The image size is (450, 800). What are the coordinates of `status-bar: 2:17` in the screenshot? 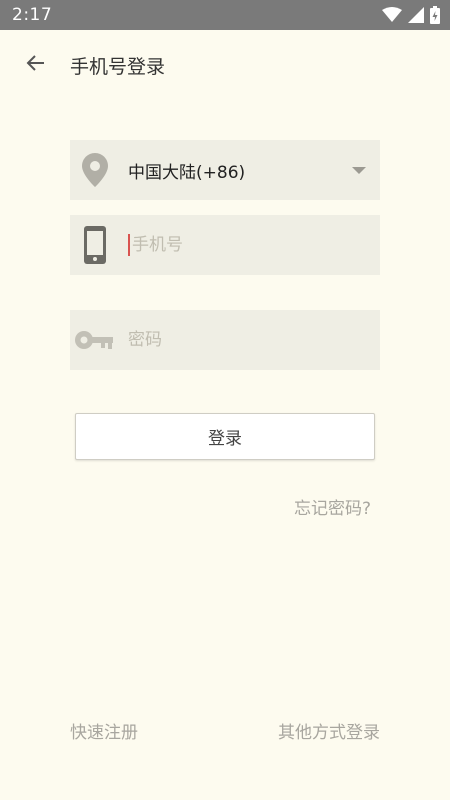 It's located at (225, 15).